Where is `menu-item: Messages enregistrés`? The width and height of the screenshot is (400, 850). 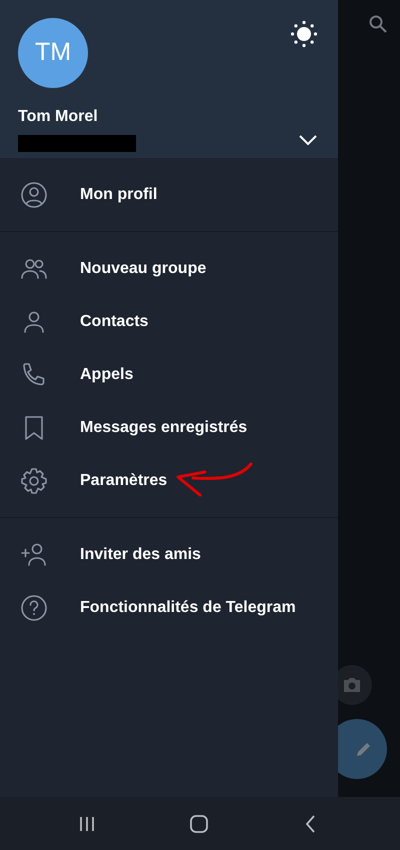 menu-item: Messages enregistrés is located at coordinates (169, 427).